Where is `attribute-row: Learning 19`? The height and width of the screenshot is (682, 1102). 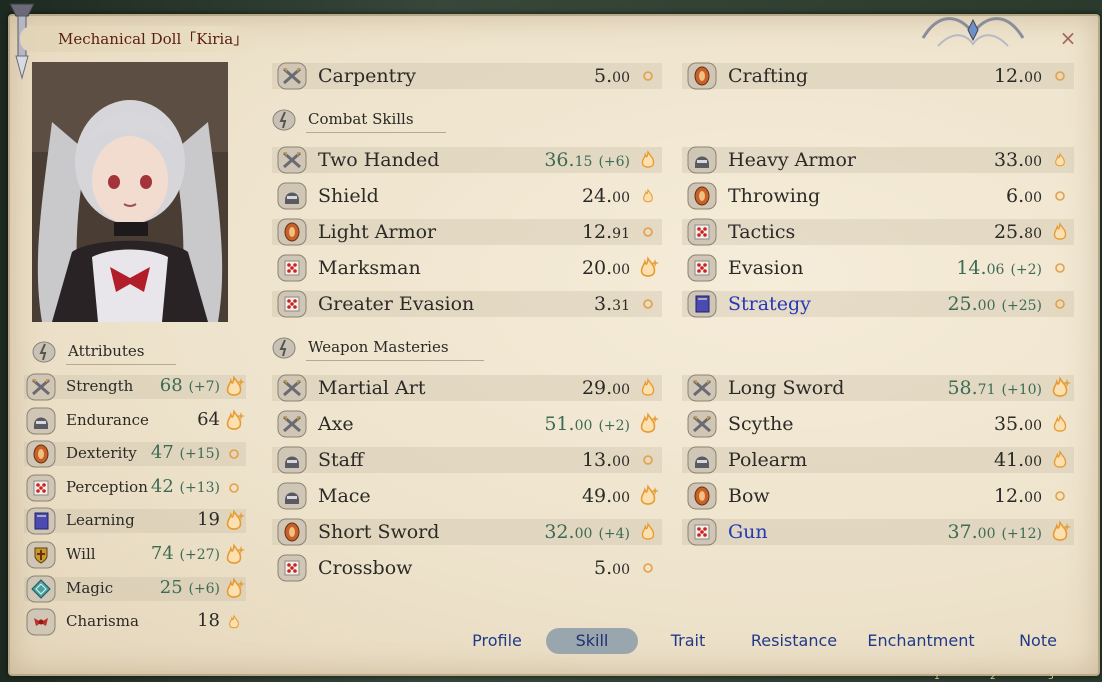 attribute-row: Learning 19 is located at coordinates (135, 521).